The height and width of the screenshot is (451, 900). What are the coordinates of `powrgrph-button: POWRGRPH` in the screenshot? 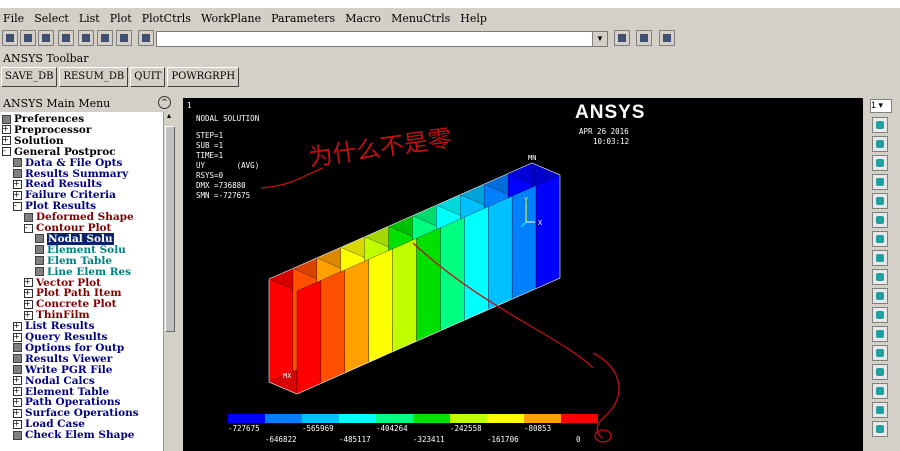 It's located at (203, 77).